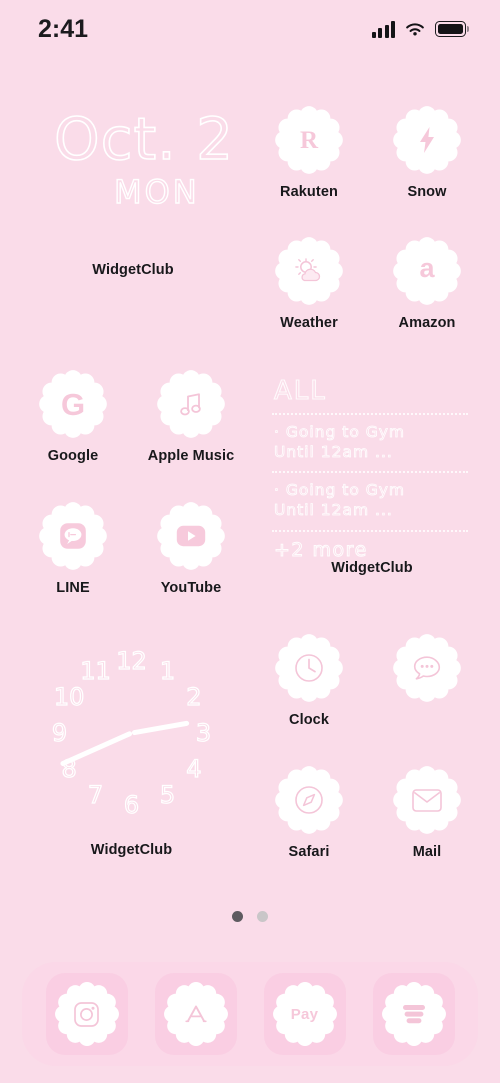  What do you see at coordinates (59, 733) in the screenshot?
I see `clock-number: 9` at bounding box center [59, 733].